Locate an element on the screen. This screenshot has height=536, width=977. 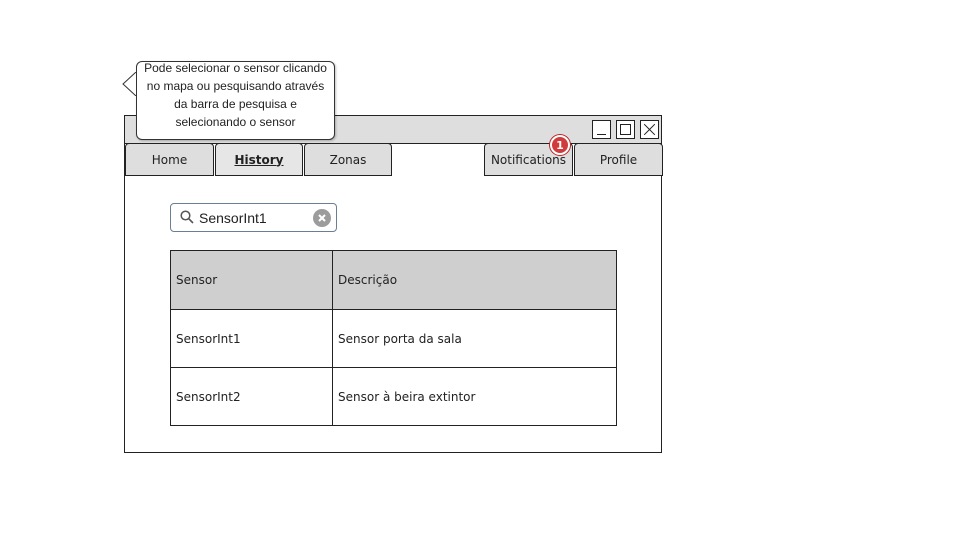
minimize-icon is located at coordinates (601, 134).